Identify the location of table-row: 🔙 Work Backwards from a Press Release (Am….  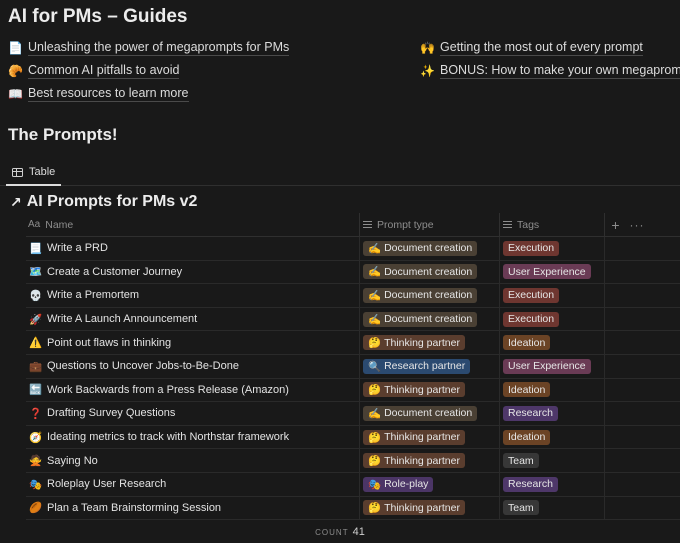
(353, 390).